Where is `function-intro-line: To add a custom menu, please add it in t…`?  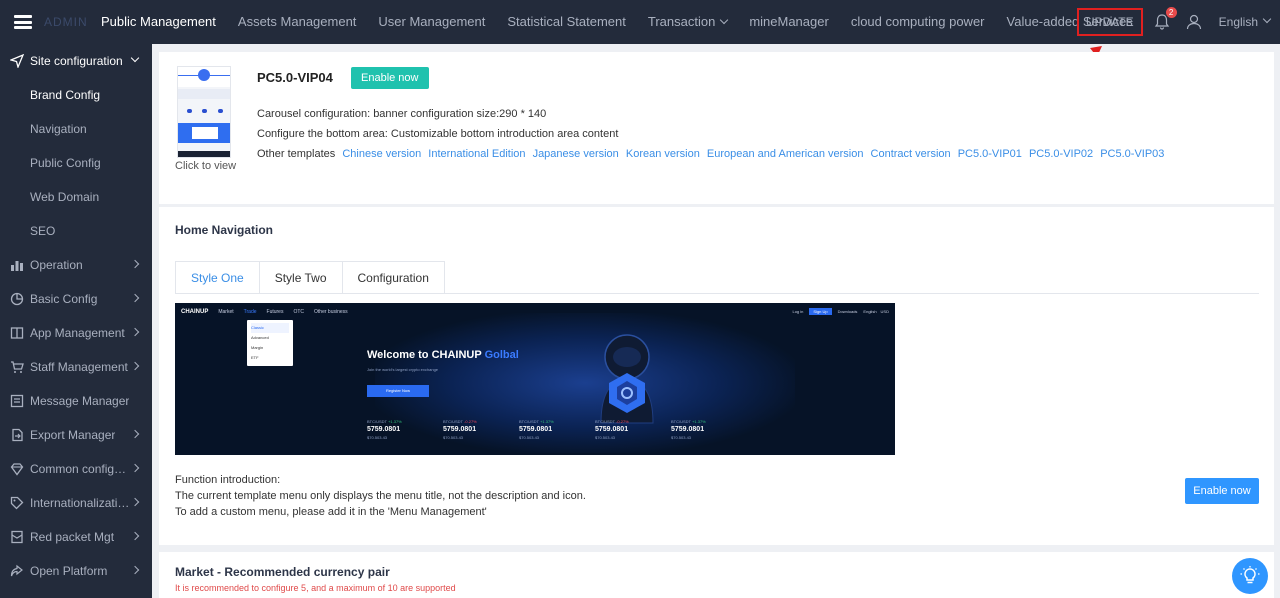
function-intro-line: To add a custom menu, please add it in t… is located at coordinates (331, 512).